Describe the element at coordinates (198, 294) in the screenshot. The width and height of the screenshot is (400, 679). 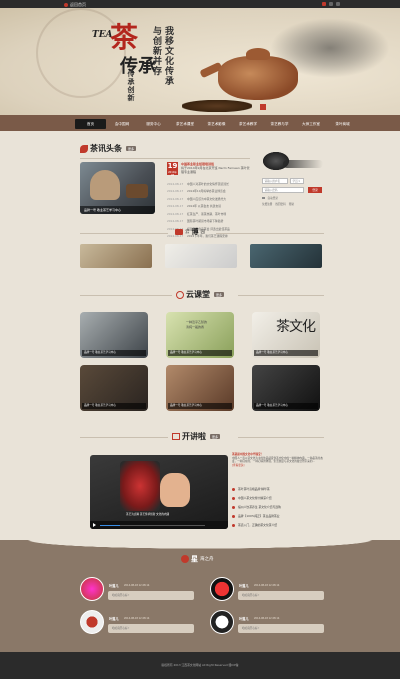
I see `classroom-title: 云课堂` at that location.